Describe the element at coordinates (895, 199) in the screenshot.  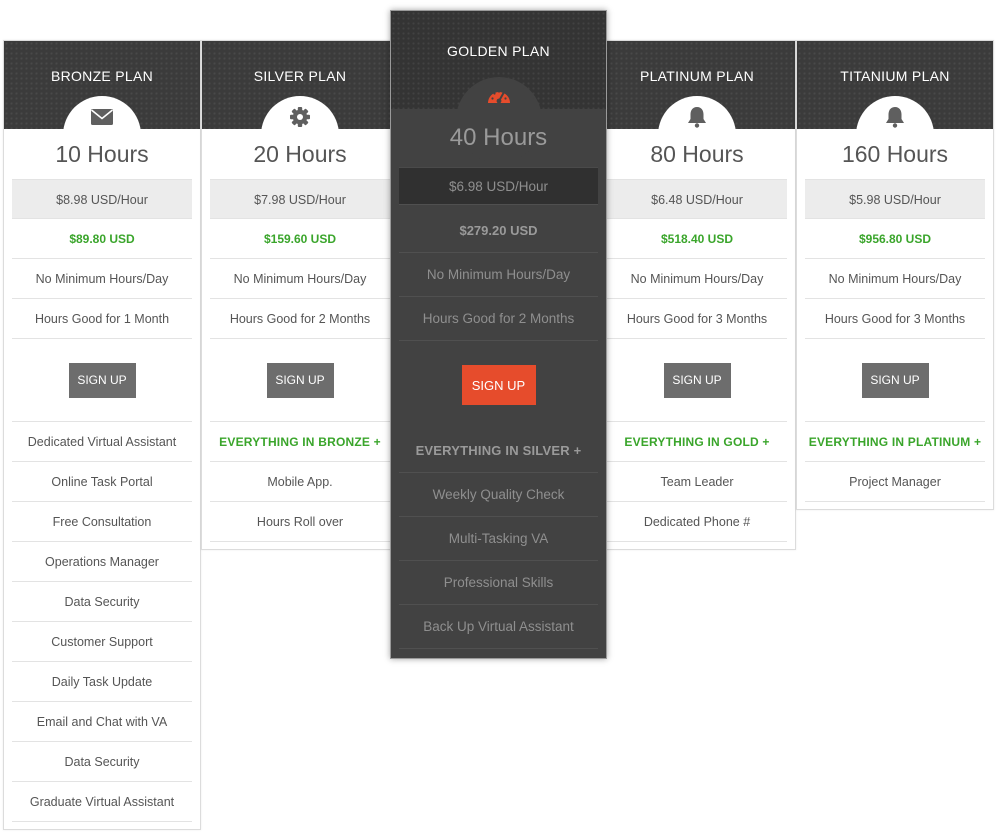
I see `plan-rate: $5.98 USD/Hour` at that location.